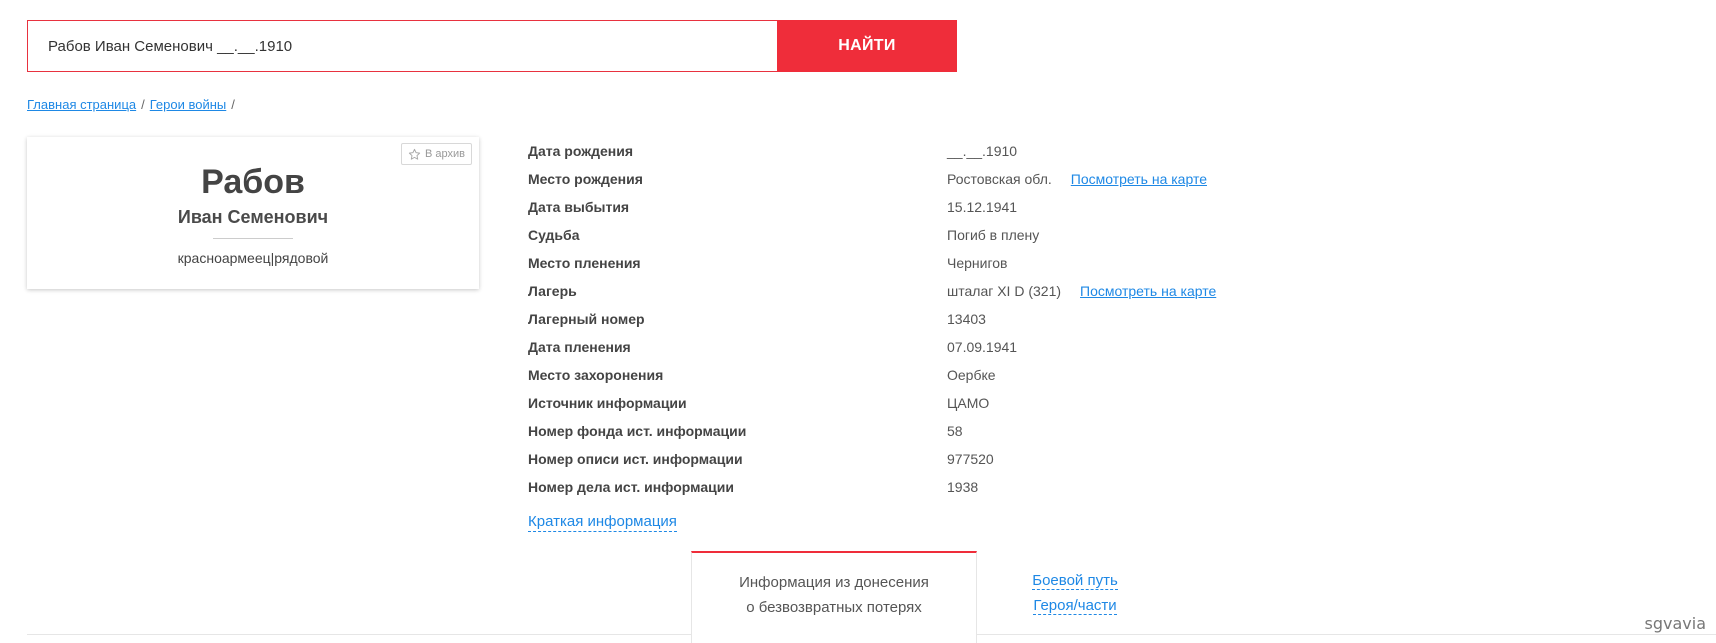  Describe the element at coordinates (1004, 291) in the screenshot. I see `detail-value: шталаг XI D (321)` at that location.